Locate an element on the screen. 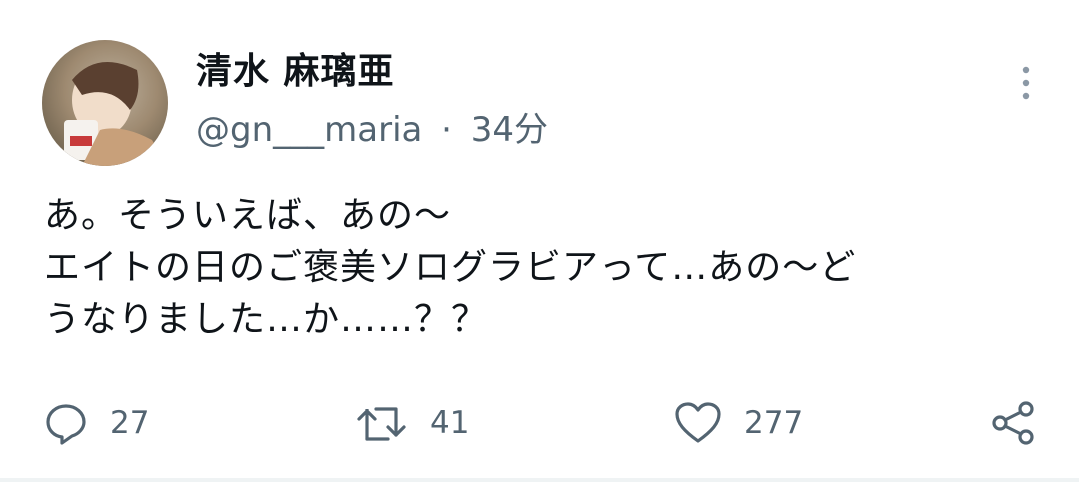 This screenshot has height=482, width=1079. avatar is located at coordinates (105, 103).